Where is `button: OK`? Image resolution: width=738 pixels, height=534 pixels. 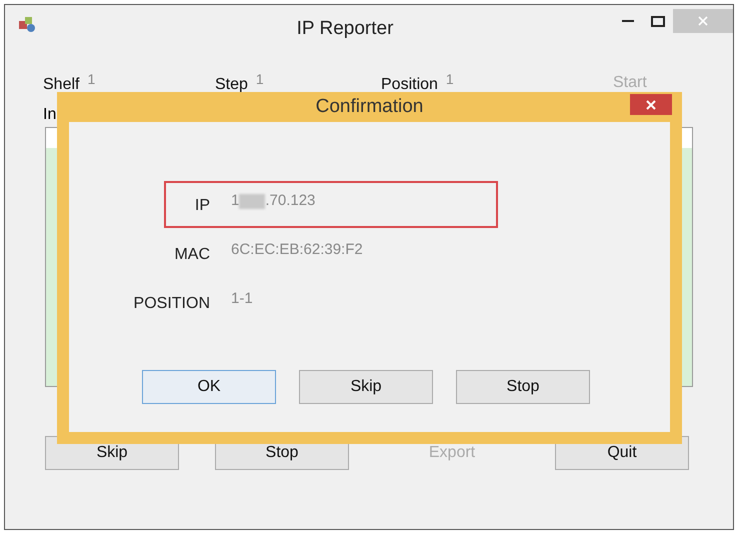
button: OK is located at coordinates (209, 387).